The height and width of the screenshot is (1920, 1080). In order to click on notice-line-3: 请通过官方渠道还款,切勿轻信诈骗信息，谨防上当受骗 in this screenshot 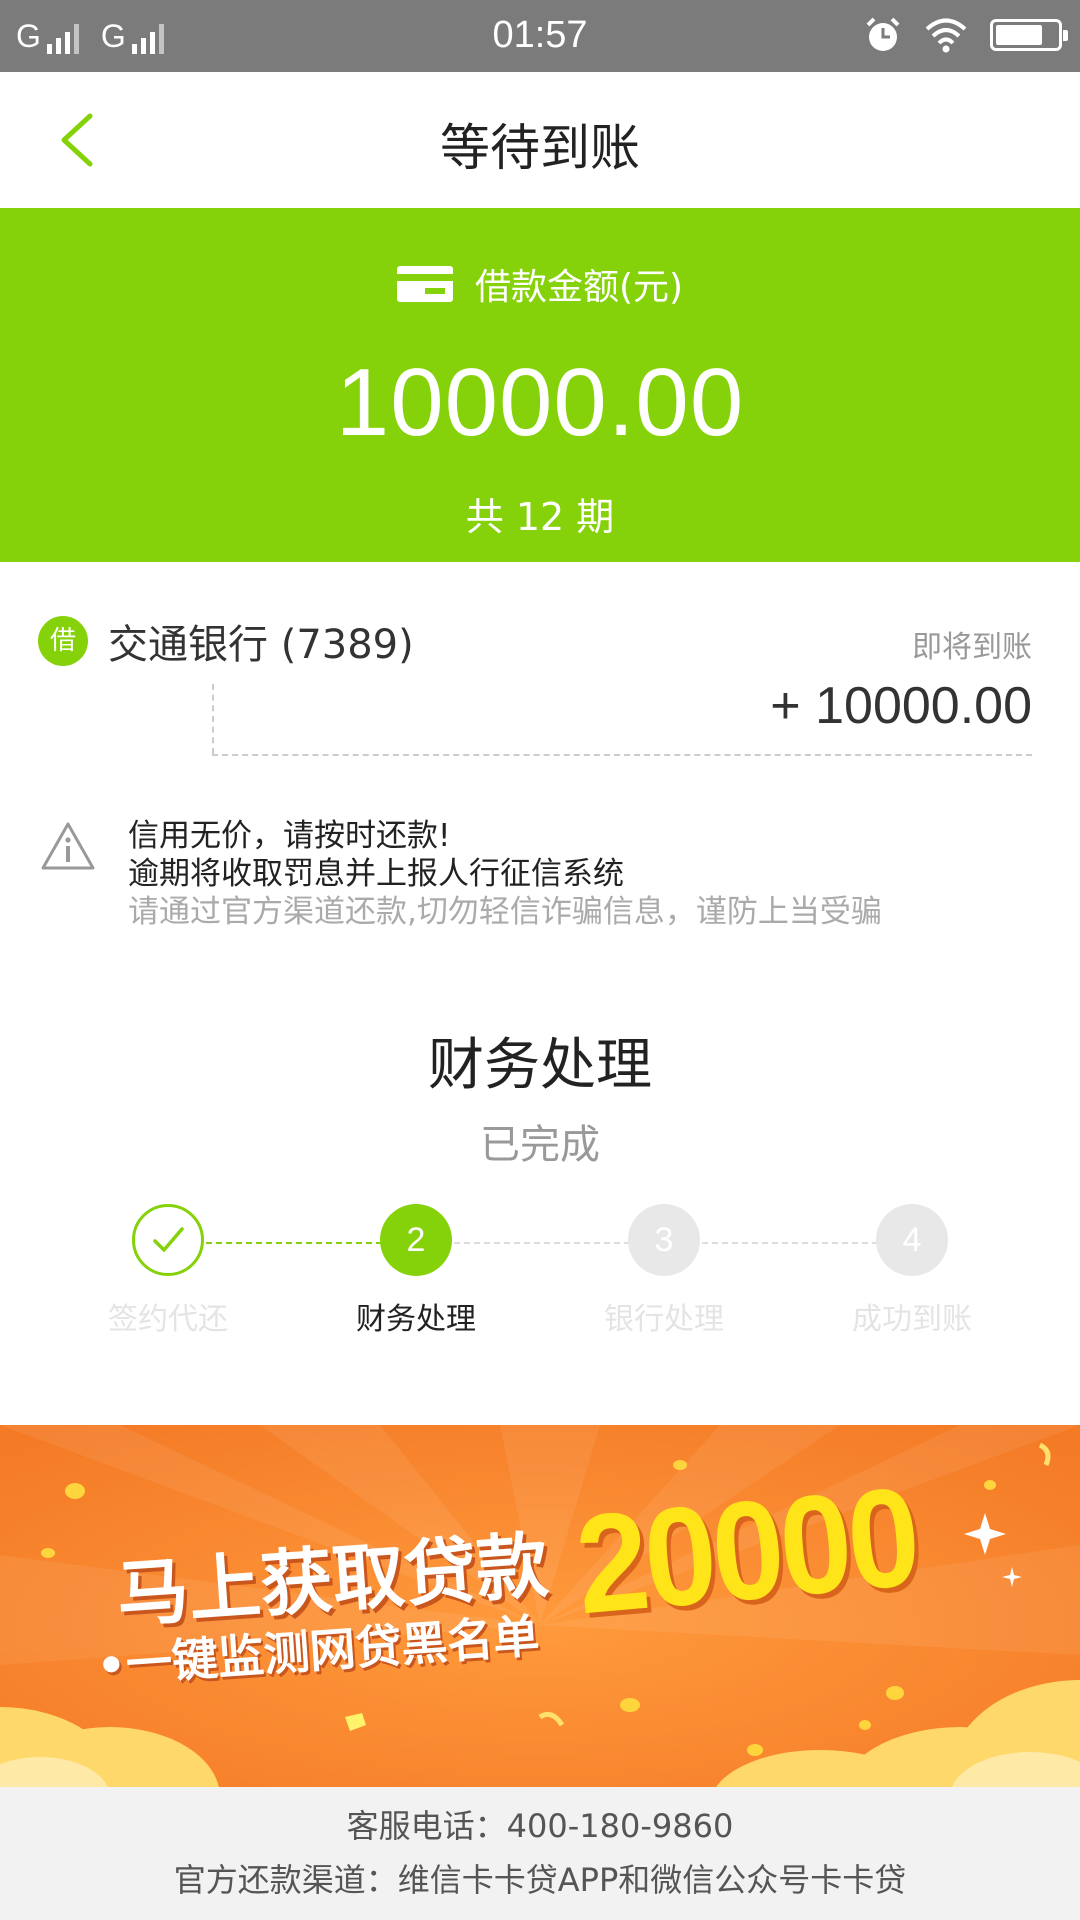, I will do `click(505, 912)`.